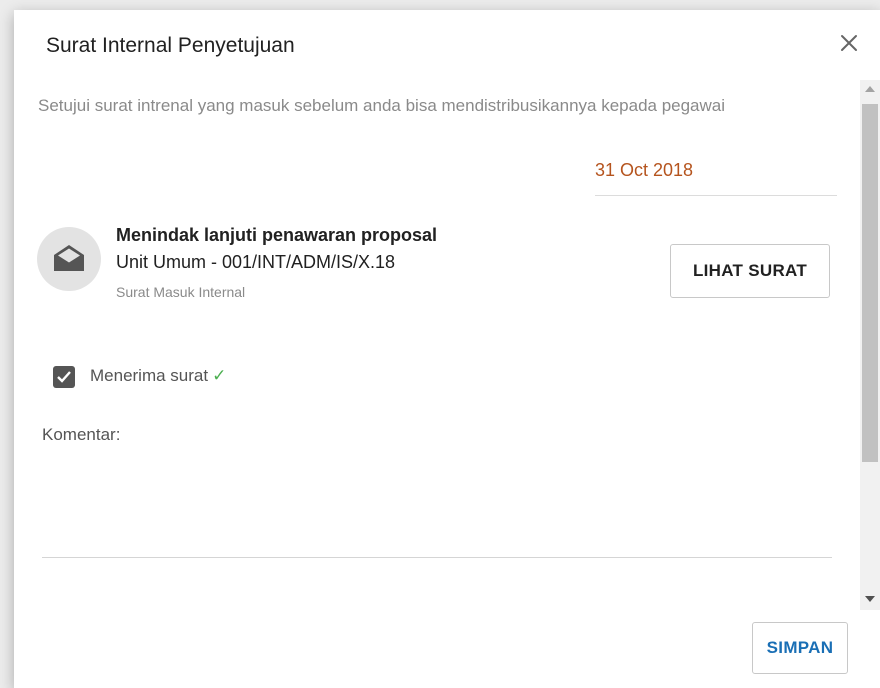 This screenshot has width=880, height=688. Describe the element at coordinates (716, 195) in the screenshot. I see `date-underline` at that location.